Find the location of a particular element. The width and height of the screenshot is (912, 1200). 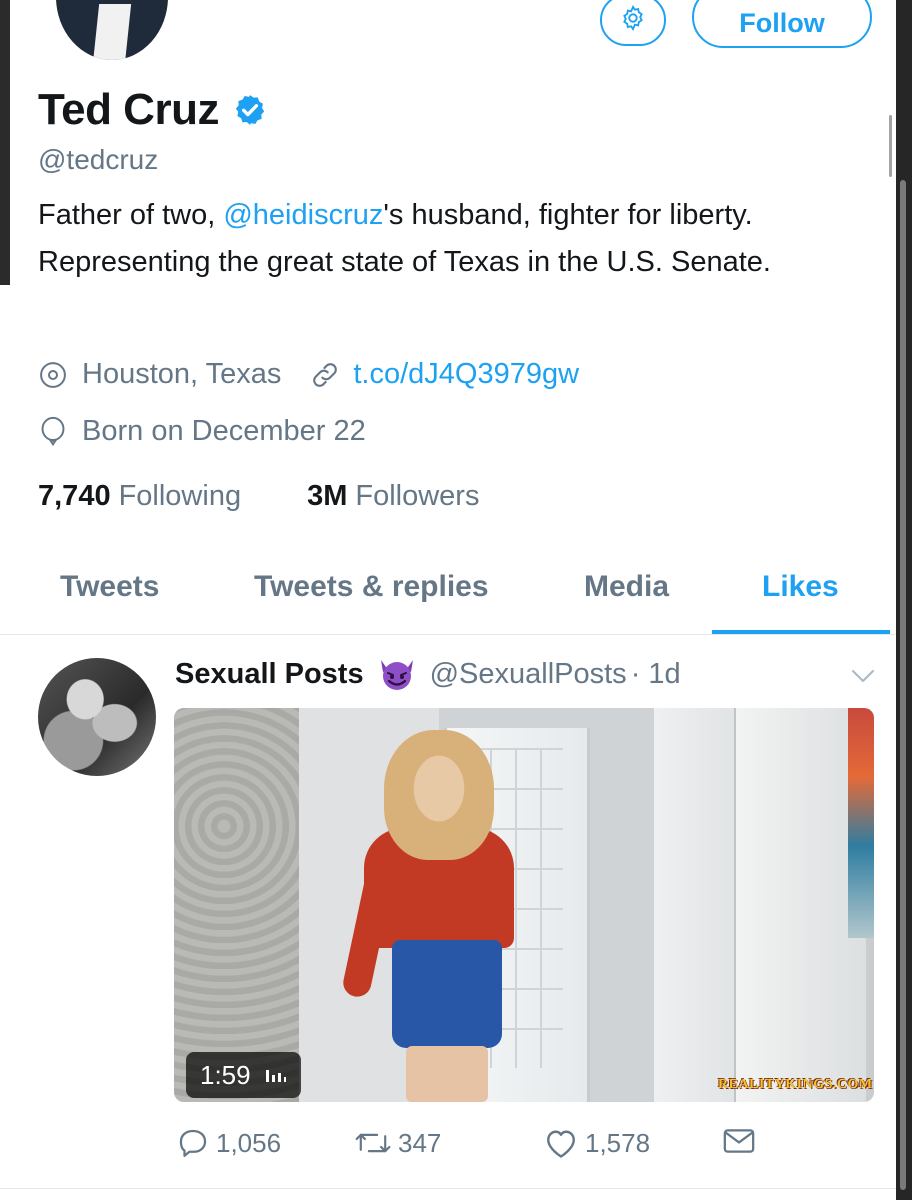

reply-icon is located at coordinates (193, 1143).